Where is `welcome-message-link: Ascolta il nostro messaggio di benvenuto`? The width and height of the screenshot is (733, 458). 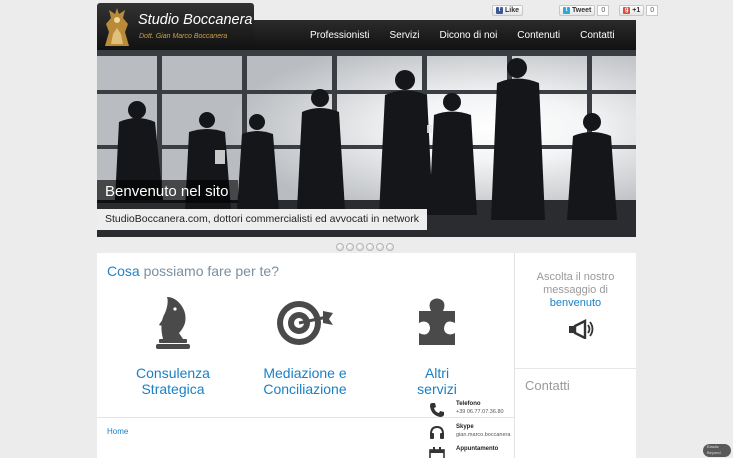
welcome-message-link: Ascolta il nostro messaggio di benvenuto is located at coordinates (575, 290).